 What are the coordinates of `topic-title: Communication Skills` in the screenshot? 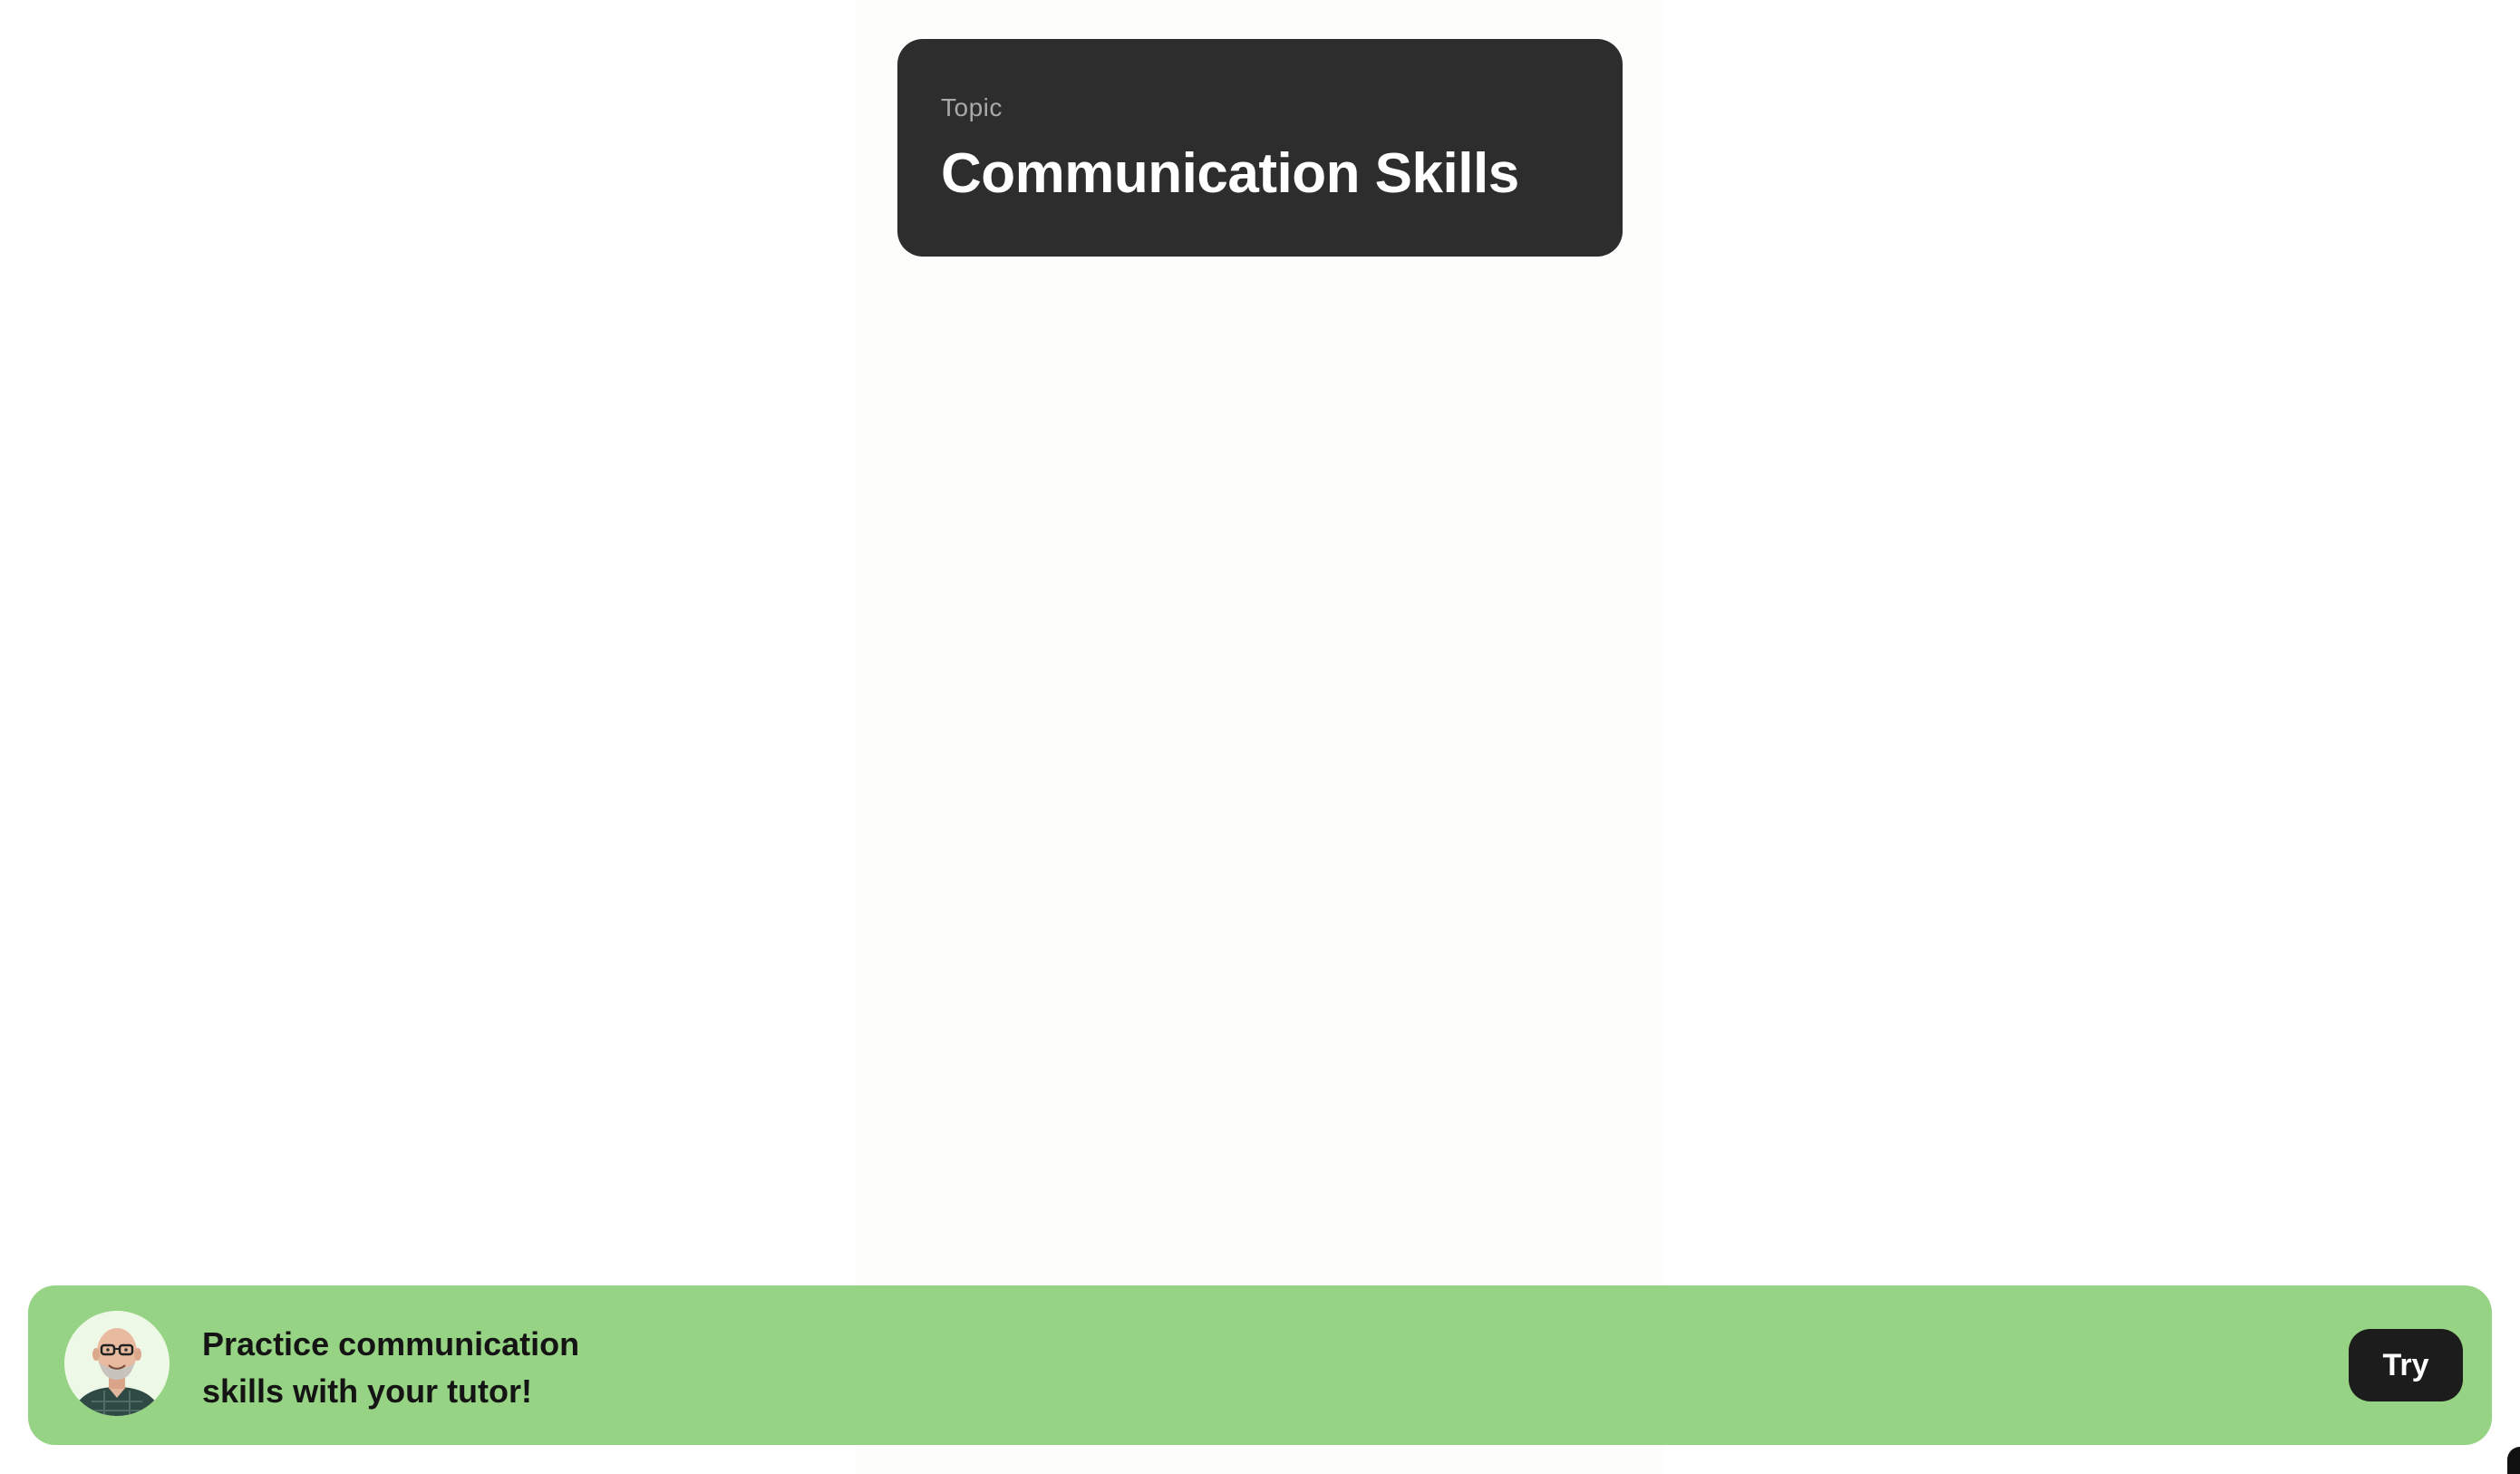 It's located at (1230, 173).